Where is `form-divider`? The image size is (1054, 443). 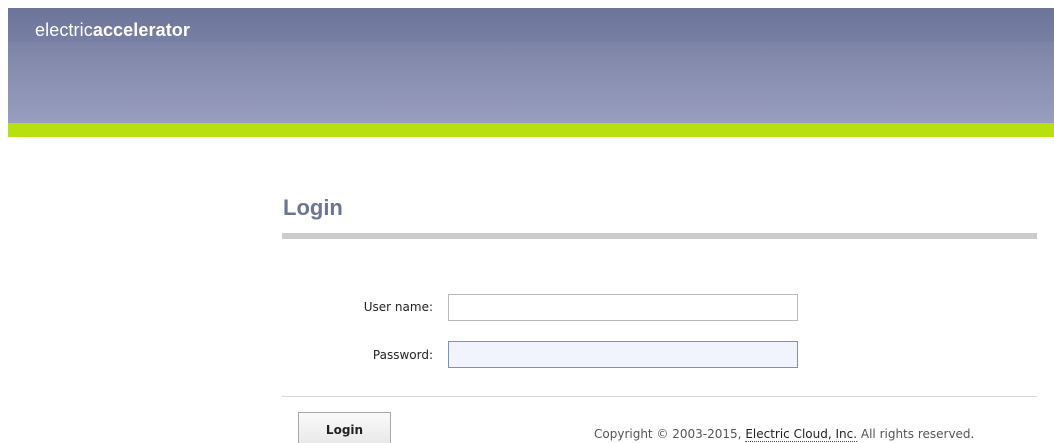
form-divider is located at coordinates (659, 396).